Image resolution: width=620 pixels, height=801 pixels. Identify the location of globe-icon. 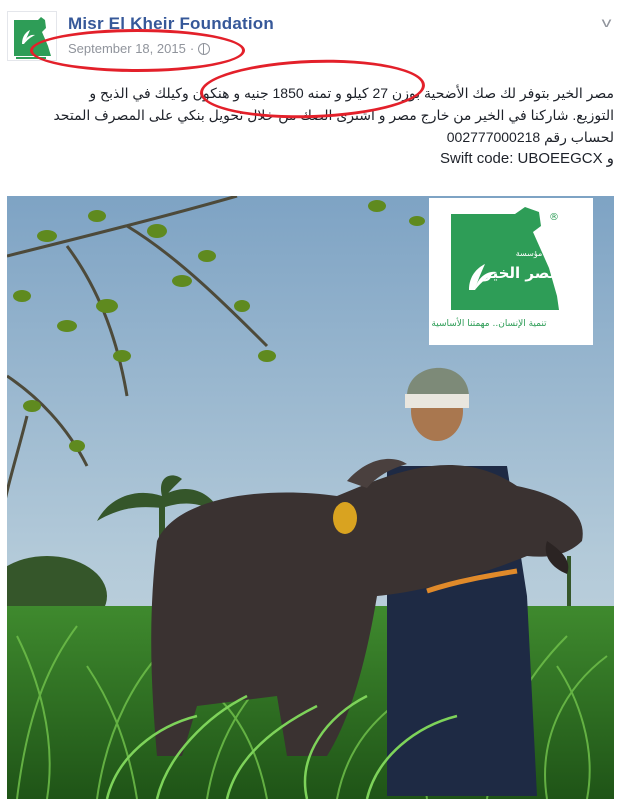
(204, 48).